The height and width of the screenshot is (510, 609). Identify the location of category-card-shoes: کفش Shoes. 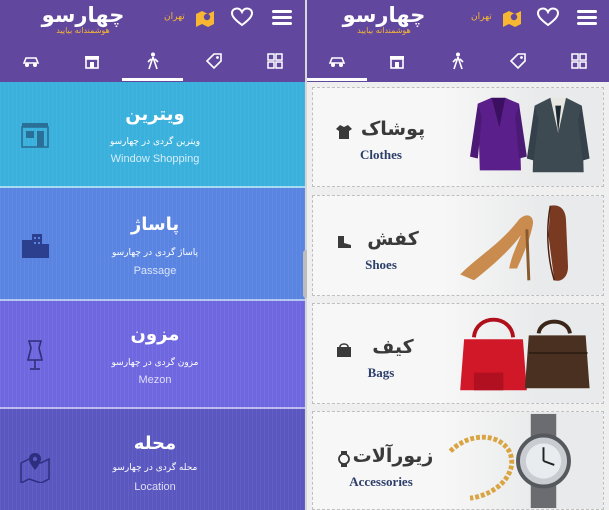
(458, 245).